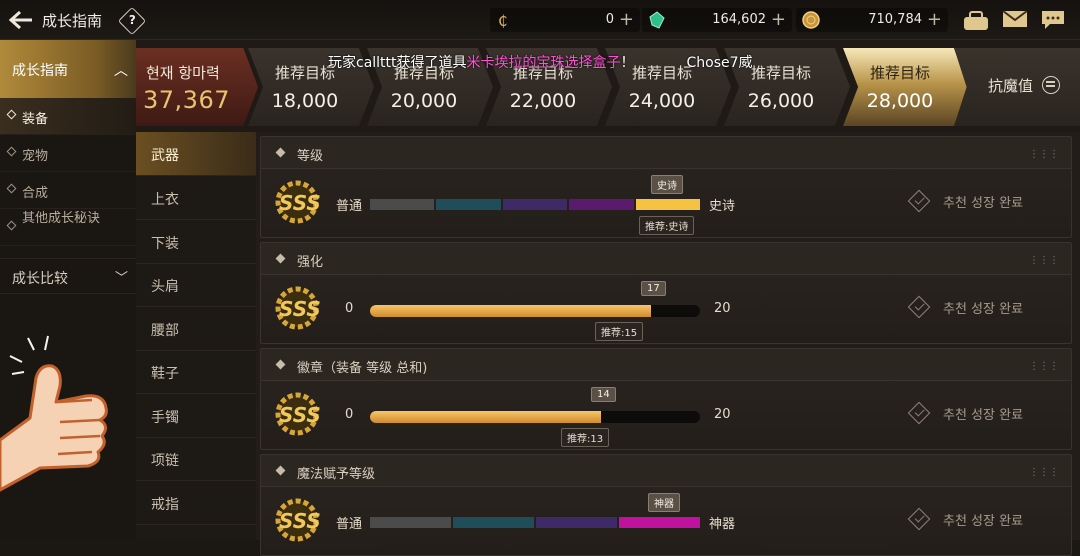  What do you see at coordinates (68, 276) in the screenshot?
I see `sidebar-growth-compare: 成长比较 ﹀` at bounding box center [68, 276].